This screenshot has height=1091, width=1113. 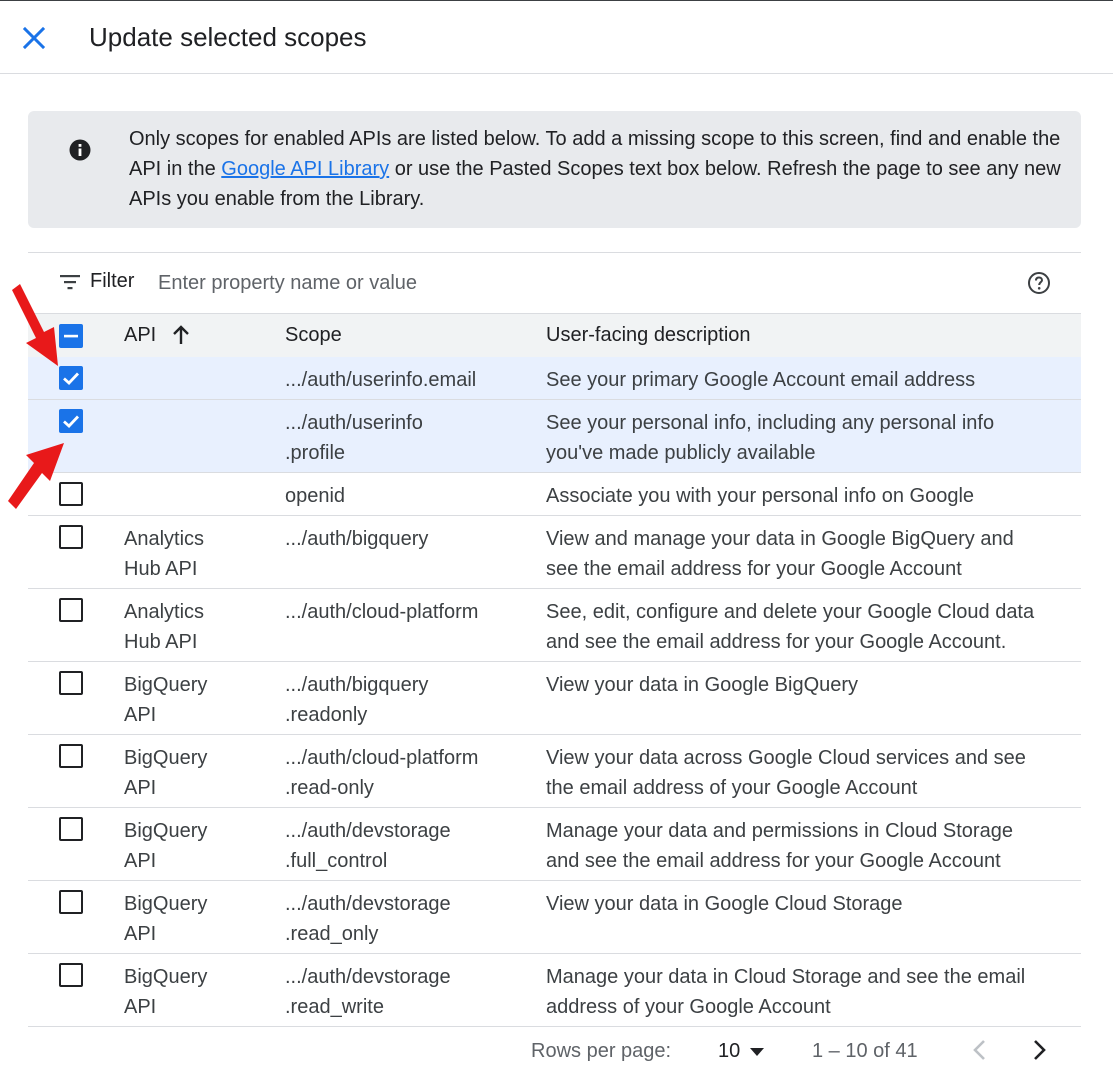 What do you see at coordinates (732, 788) in the screenshot?
I see `description-cell-line: the email address of your Google Account` at bounding box center [732, 788].